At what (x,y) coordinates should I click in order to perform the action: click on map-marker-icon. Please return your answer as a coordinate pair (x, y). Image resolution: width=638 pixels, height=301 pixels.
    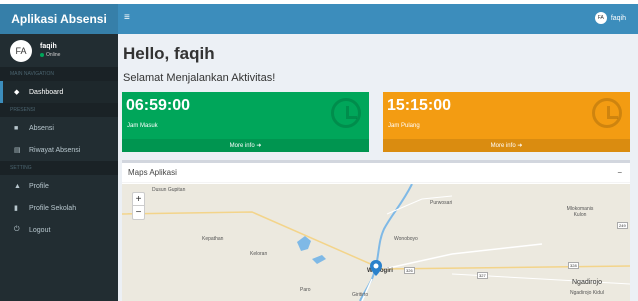
    Looking at the image, I should click on (376, 268).